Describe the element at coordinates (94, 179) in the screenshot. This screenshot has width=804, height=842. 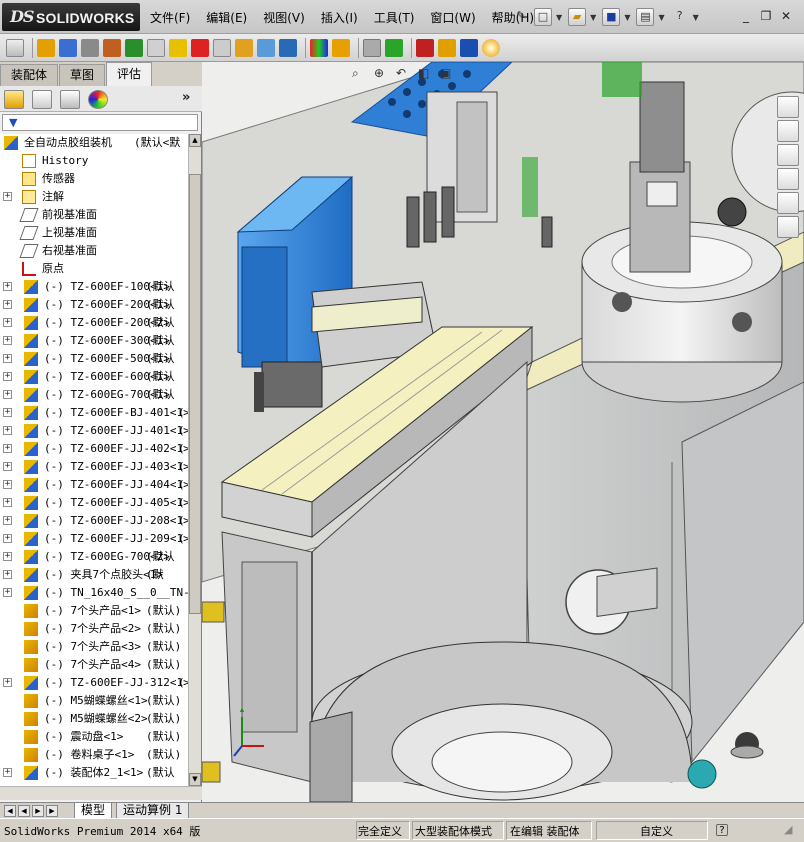
I see `tree-item: 传感器` at that location.